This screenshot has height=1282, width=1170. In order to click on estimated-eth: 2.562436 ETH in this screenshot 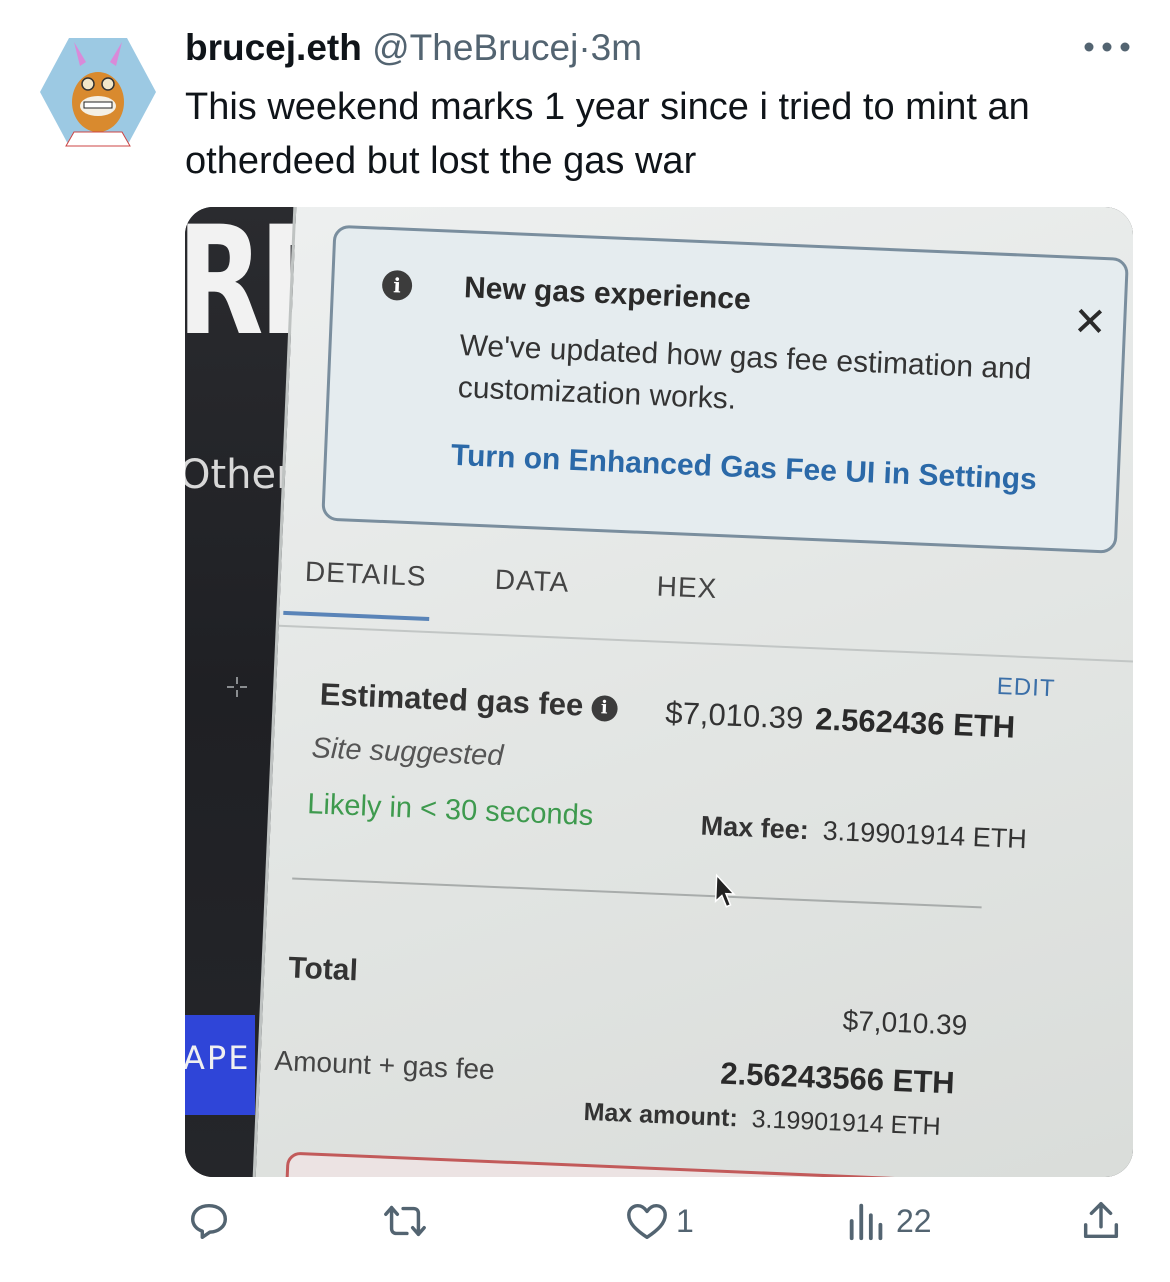, I will do `click(915, 723)`.